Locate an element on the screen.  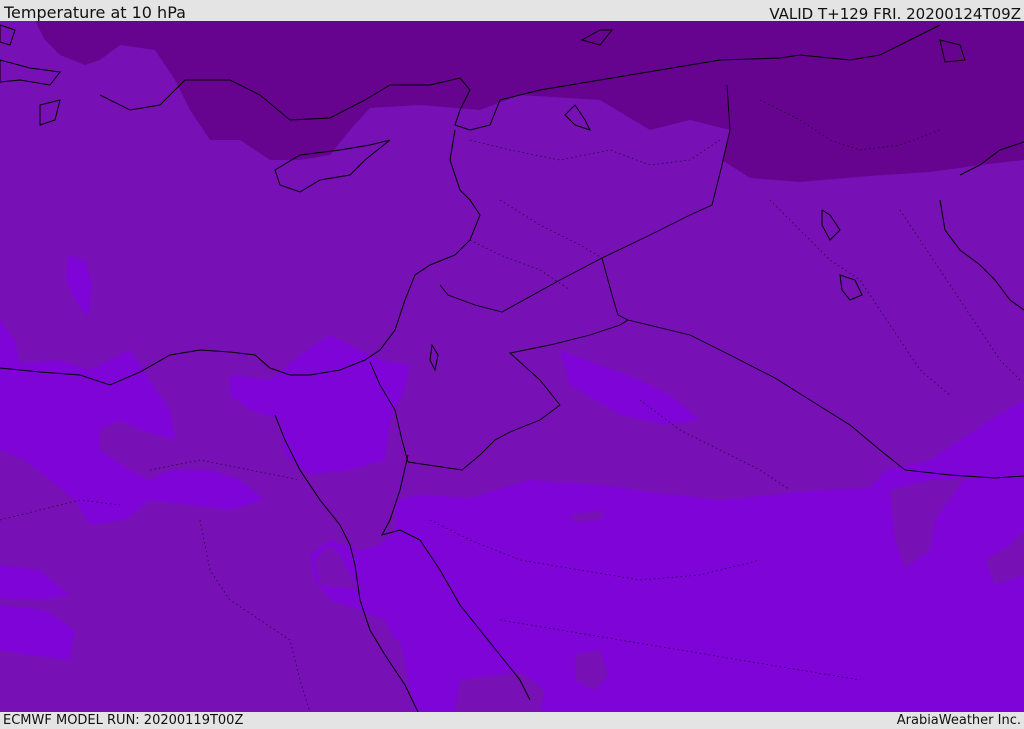
map-title: Temperature at 10 hPa is located at coordinates (95, 12).